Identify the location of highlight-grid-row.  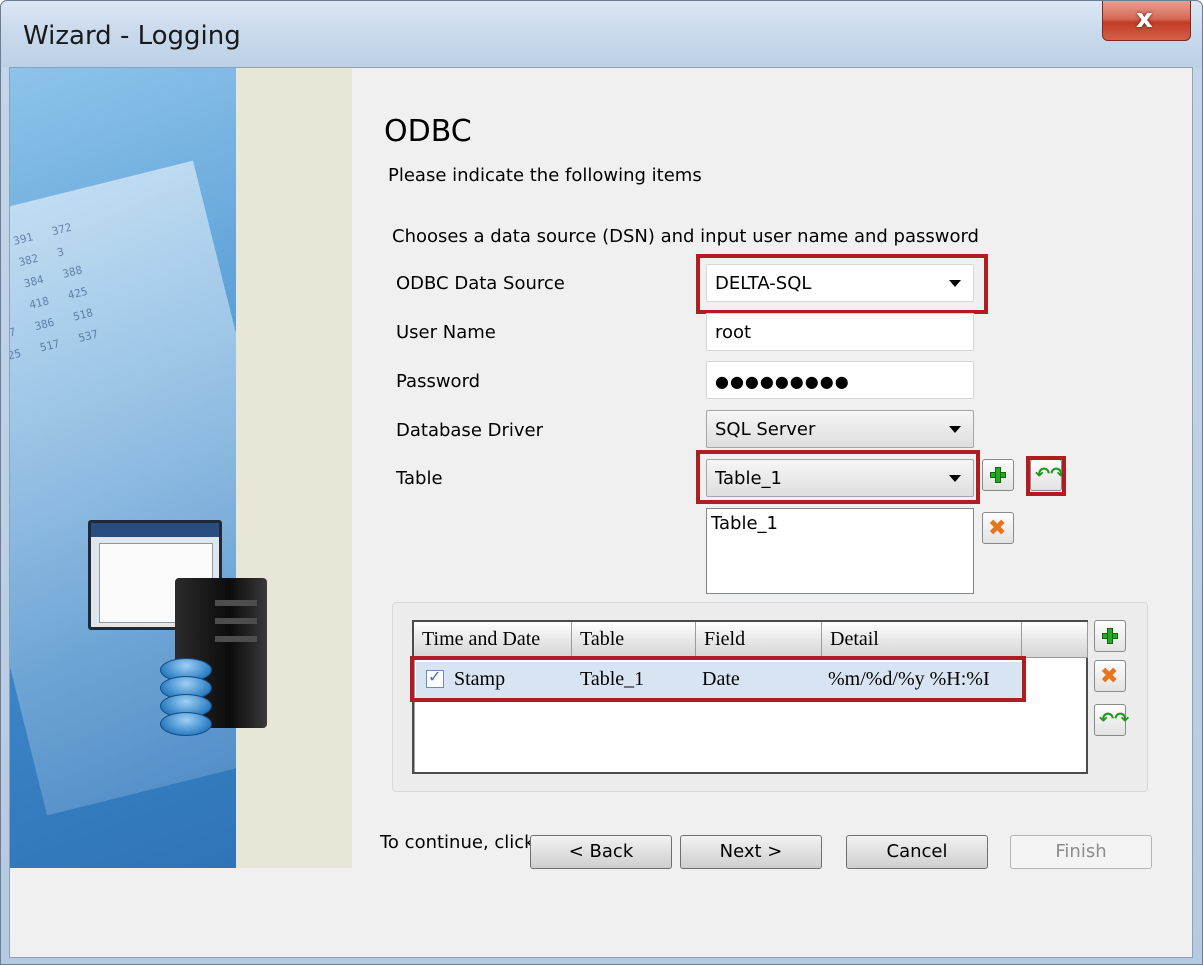
(718, 679).